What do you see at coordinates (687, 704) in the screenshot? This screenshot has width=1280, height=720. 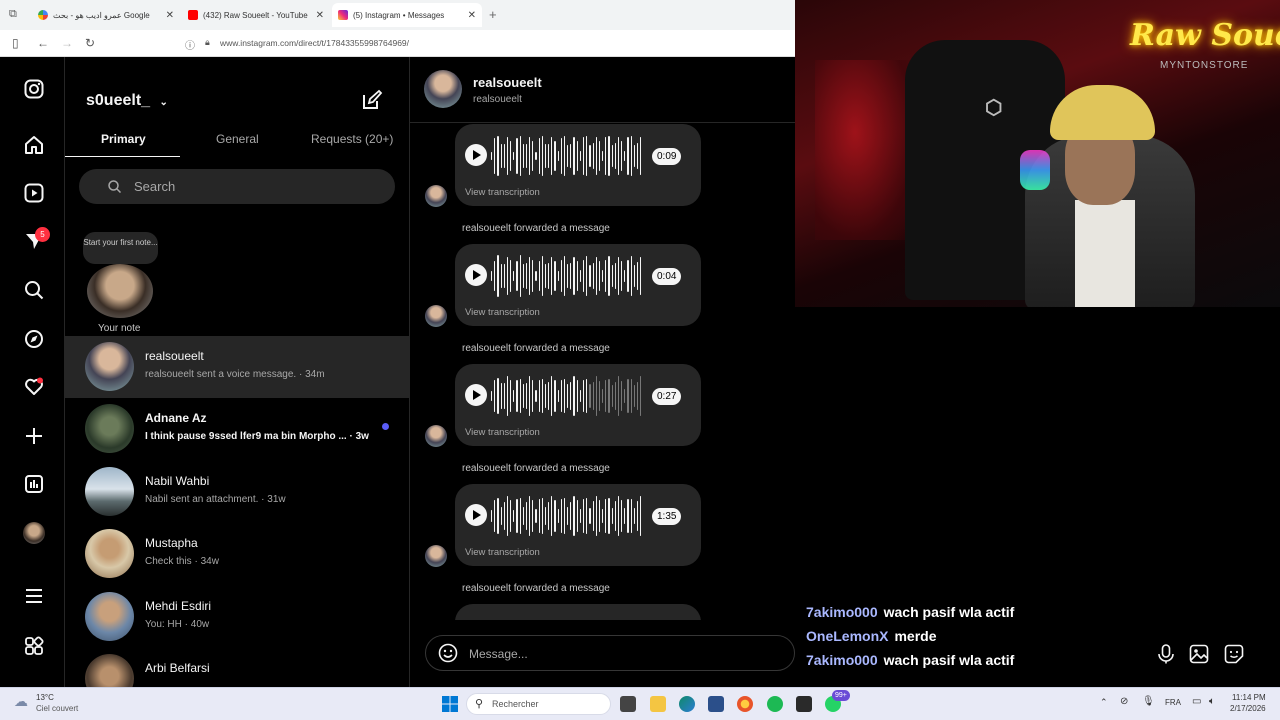 I see `edge-icon` at bounding box center [687, 704].